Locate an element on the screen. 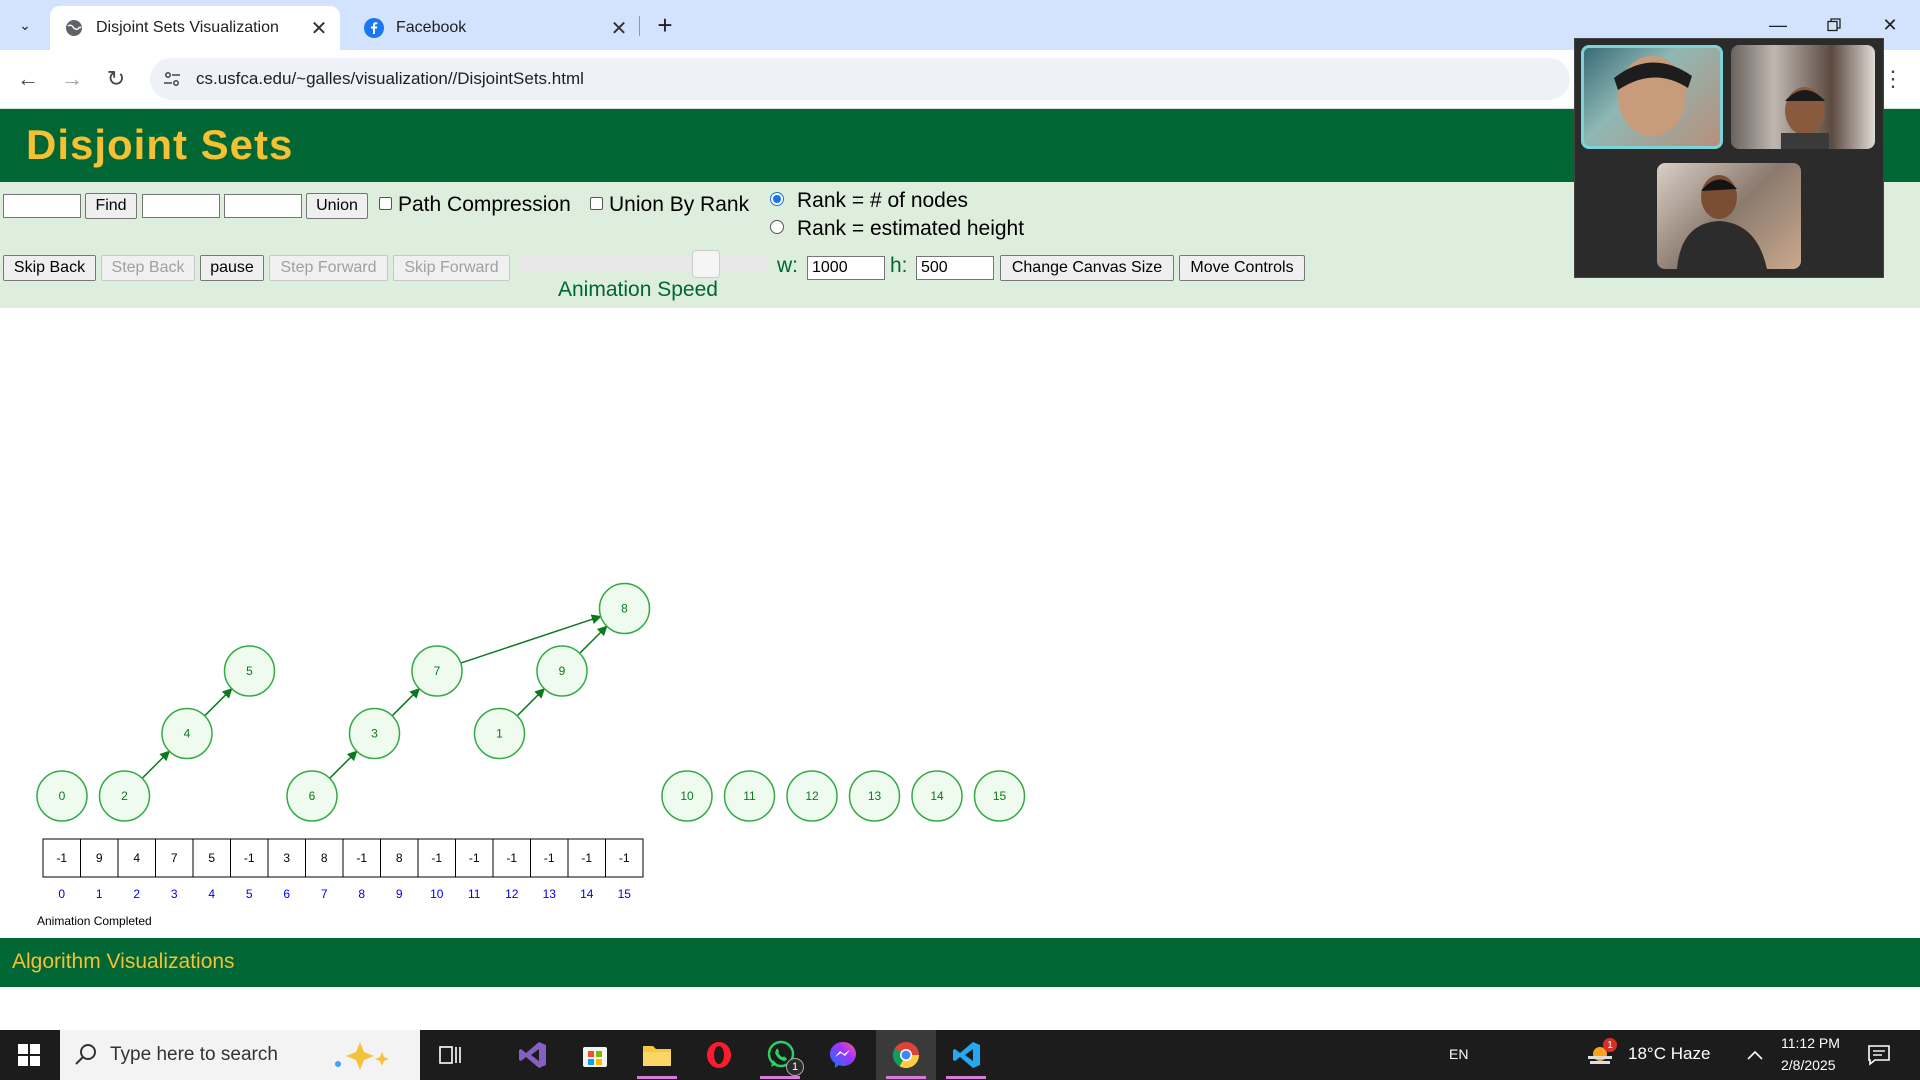  tab-facebook: Facebook ✕ is located at coordinates (495, 28).